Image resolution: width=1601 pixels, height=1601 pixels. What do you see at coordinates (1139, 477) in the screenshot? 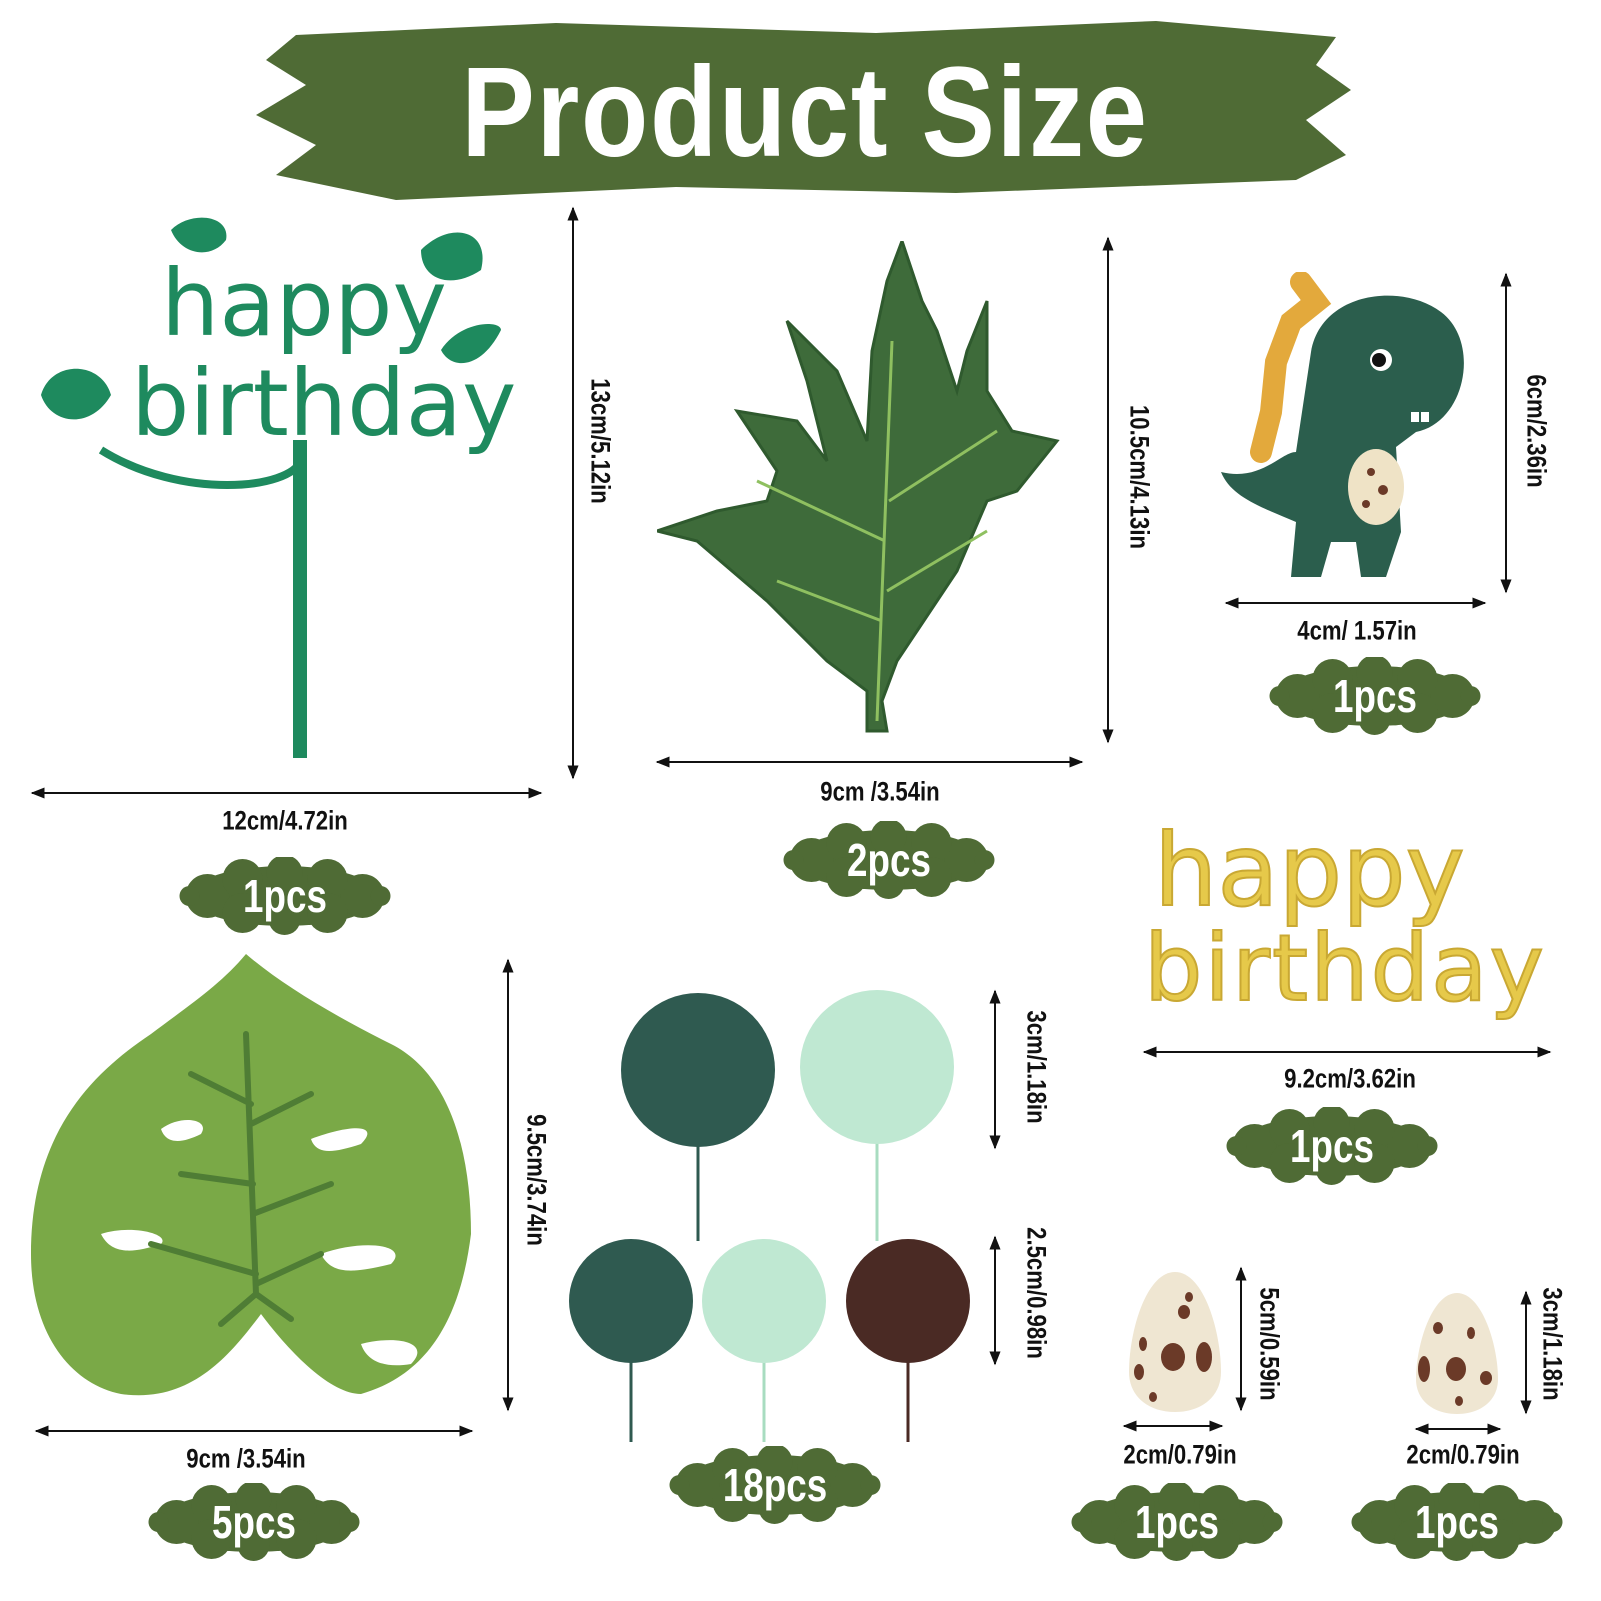
I see `maple-leaf-height-label: 10.5cm/4.13in` at bounding box center [1139, 477].